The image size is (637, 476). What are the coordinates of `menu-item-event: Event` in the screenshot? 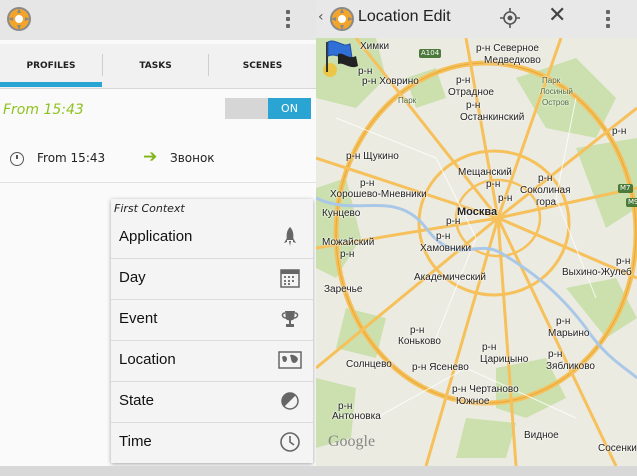 It's located at (212, 320).